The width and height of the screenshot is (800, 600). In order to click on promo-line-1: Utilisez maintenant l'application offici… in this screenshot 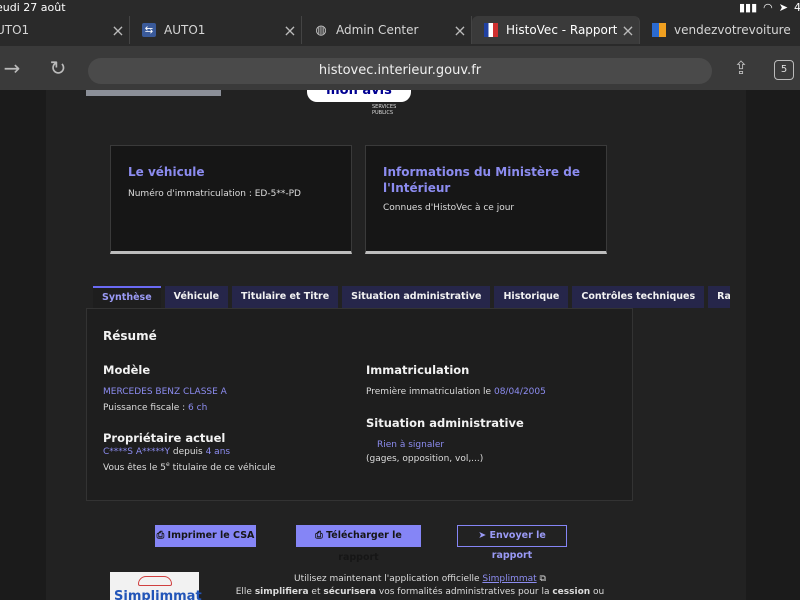, I will do `click(420, 579)`.